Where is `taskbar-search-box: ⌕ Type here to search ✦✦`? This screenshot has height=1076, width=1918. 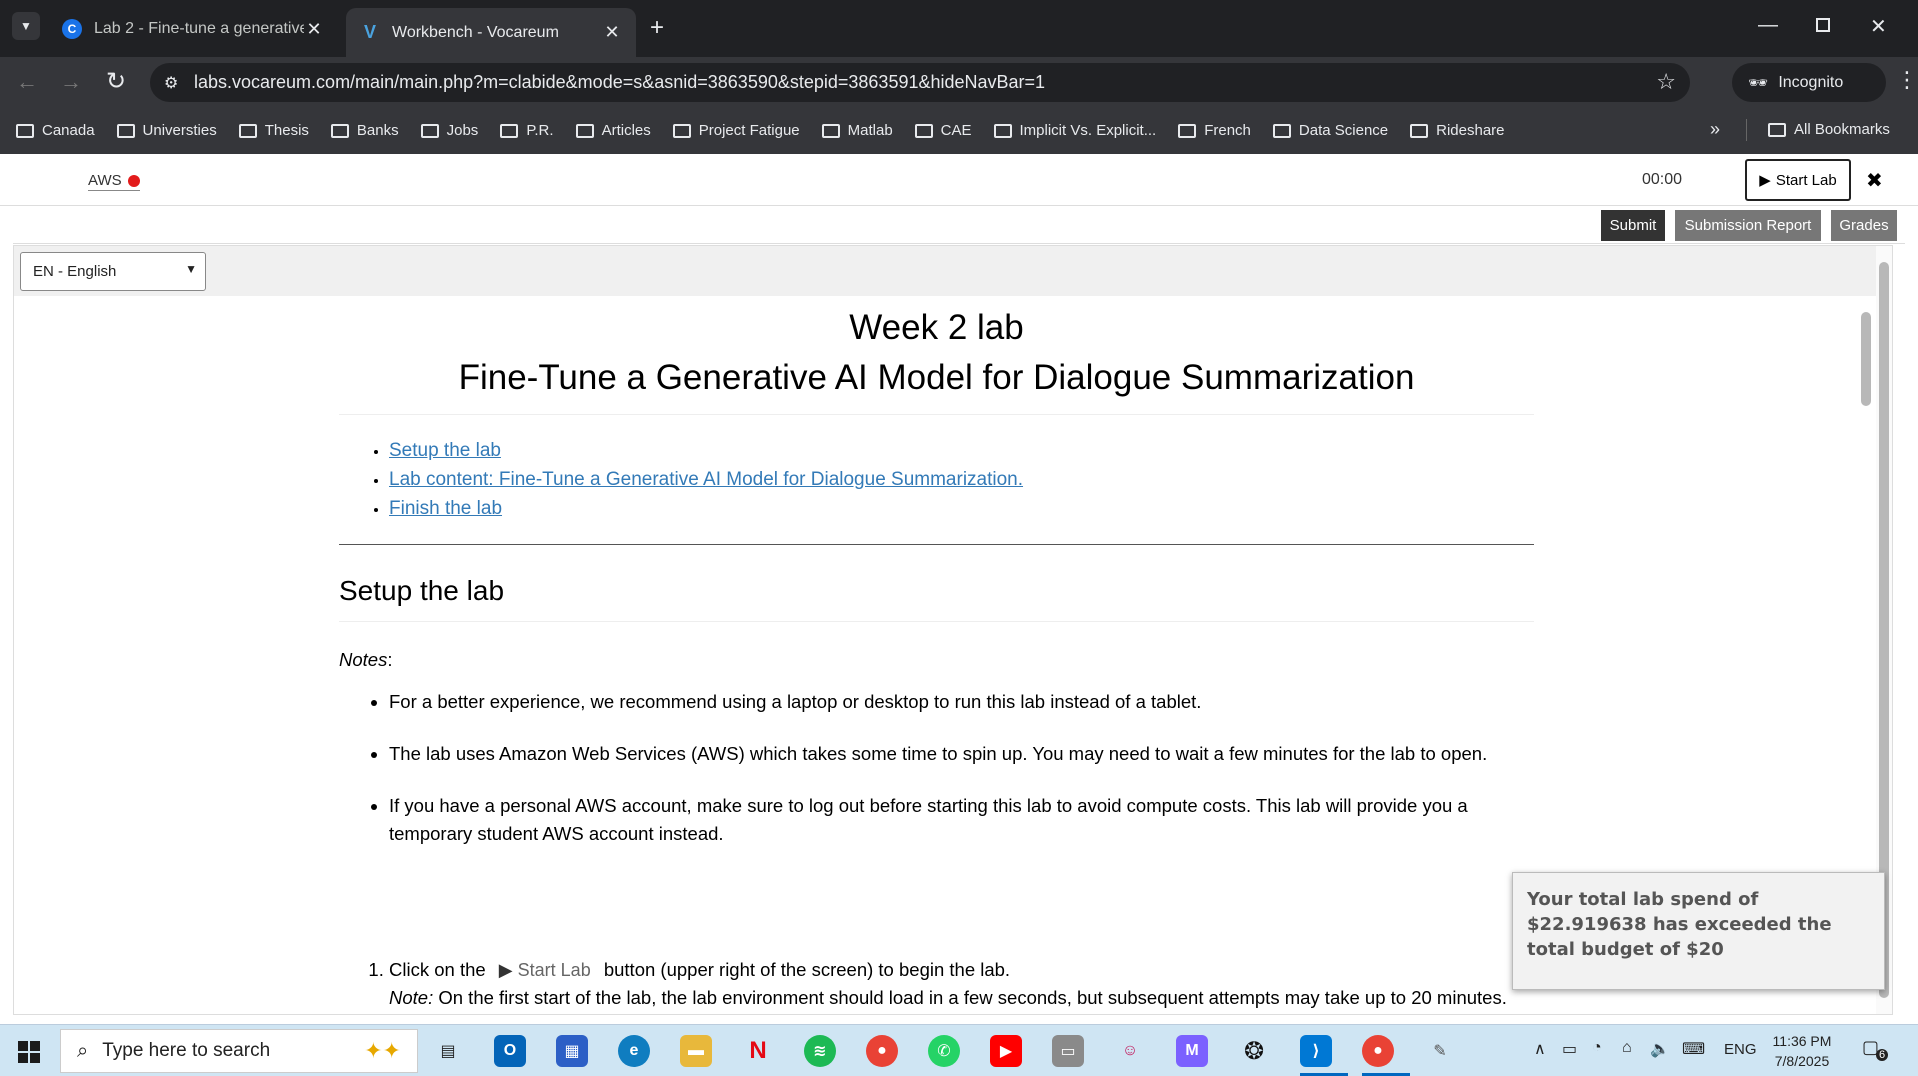
taskbar-search-box: ⌕ Type here to search ✦✦ is located at coordinates (239, 1051).